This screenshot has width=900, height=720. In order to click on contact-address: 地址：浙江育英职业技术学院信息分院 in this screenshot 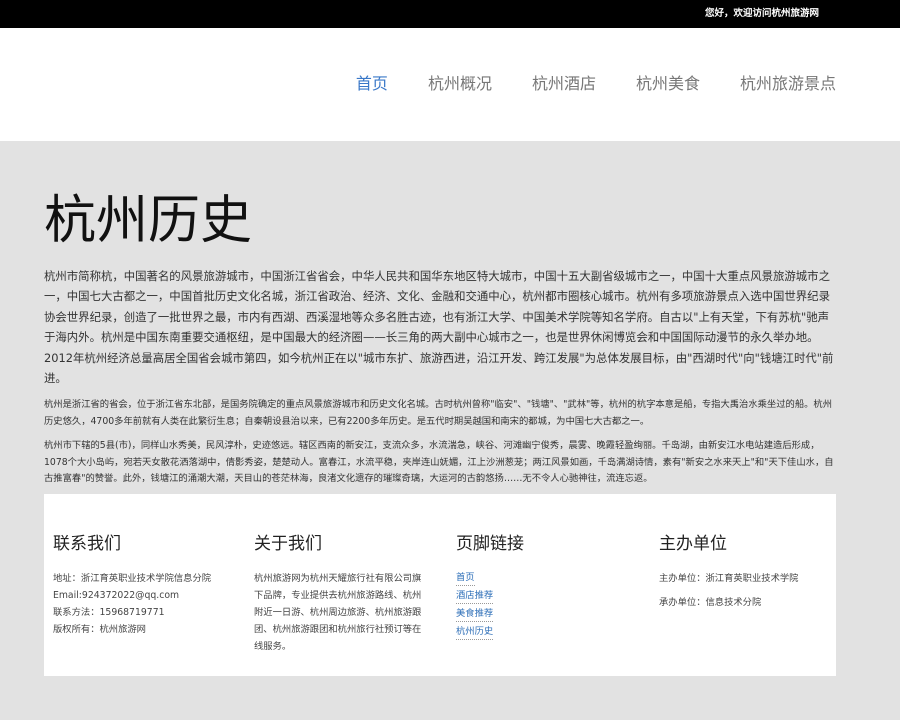, I will do `click(132, 578)`.